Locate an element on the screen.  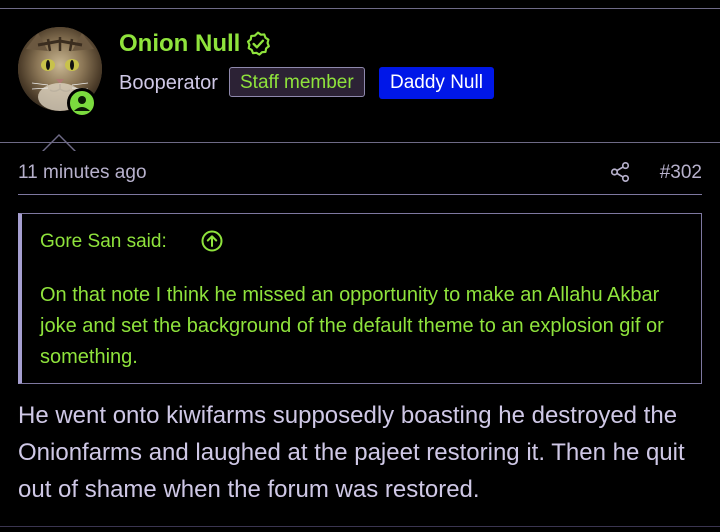
online-status-icon is located at coordinates (82, 103).